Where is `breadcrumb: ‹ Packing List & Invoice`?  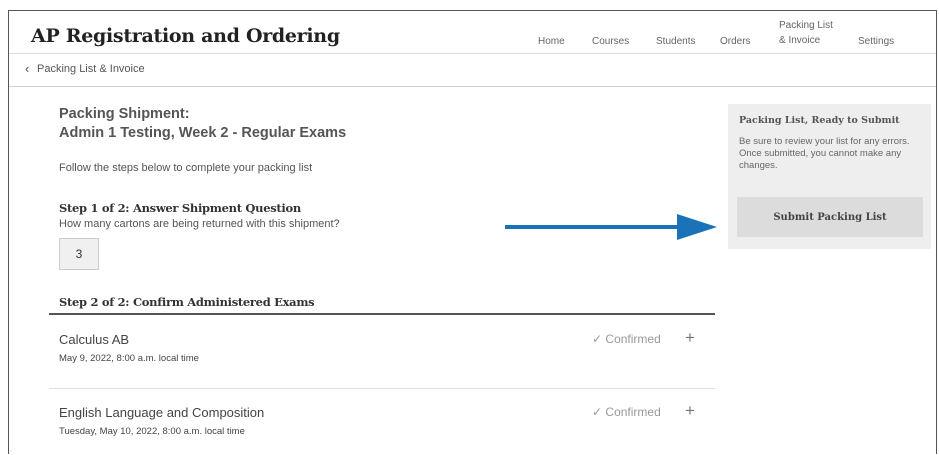 breadcrumb: ‹ Packing List & Invoice is located at coordinates (472, 70).